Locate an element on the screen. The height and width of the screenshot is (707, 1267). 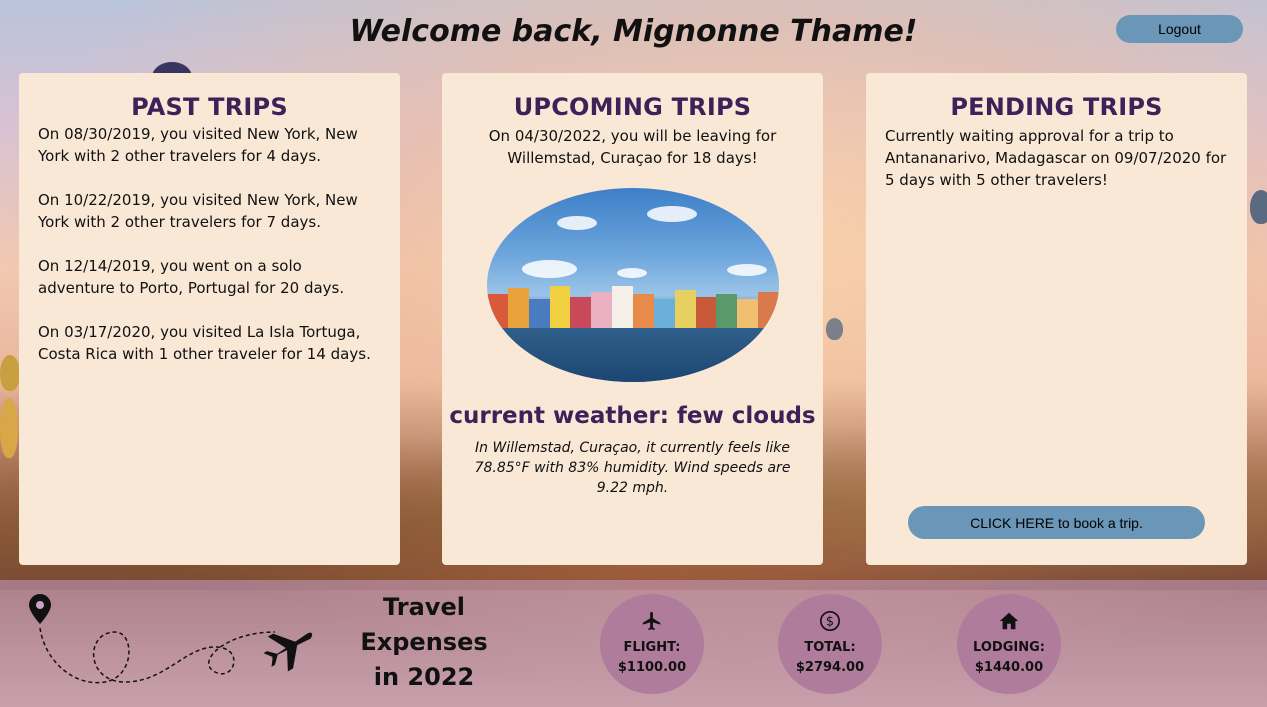
dollar-icon: $ is located at coordinates (830, 621).